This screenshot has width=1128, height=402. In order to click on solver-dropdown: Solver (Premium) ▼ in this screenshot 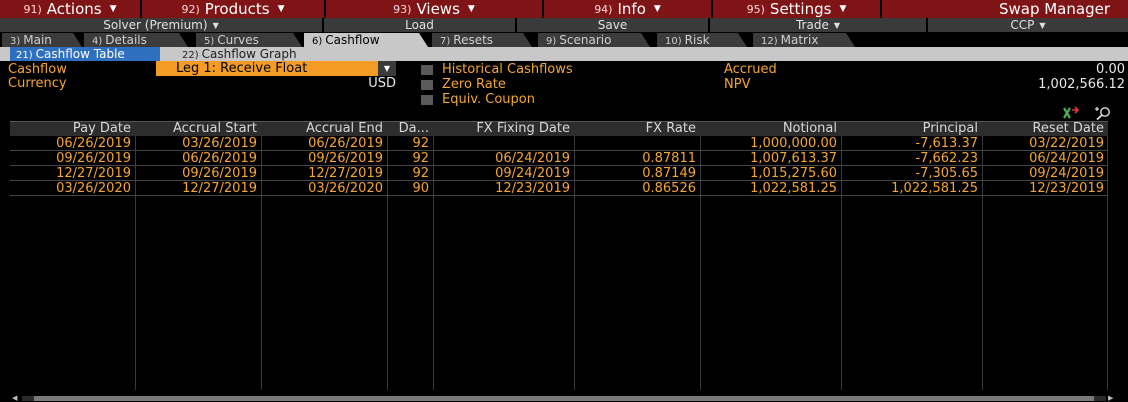, I will do `click(161, 25)`.